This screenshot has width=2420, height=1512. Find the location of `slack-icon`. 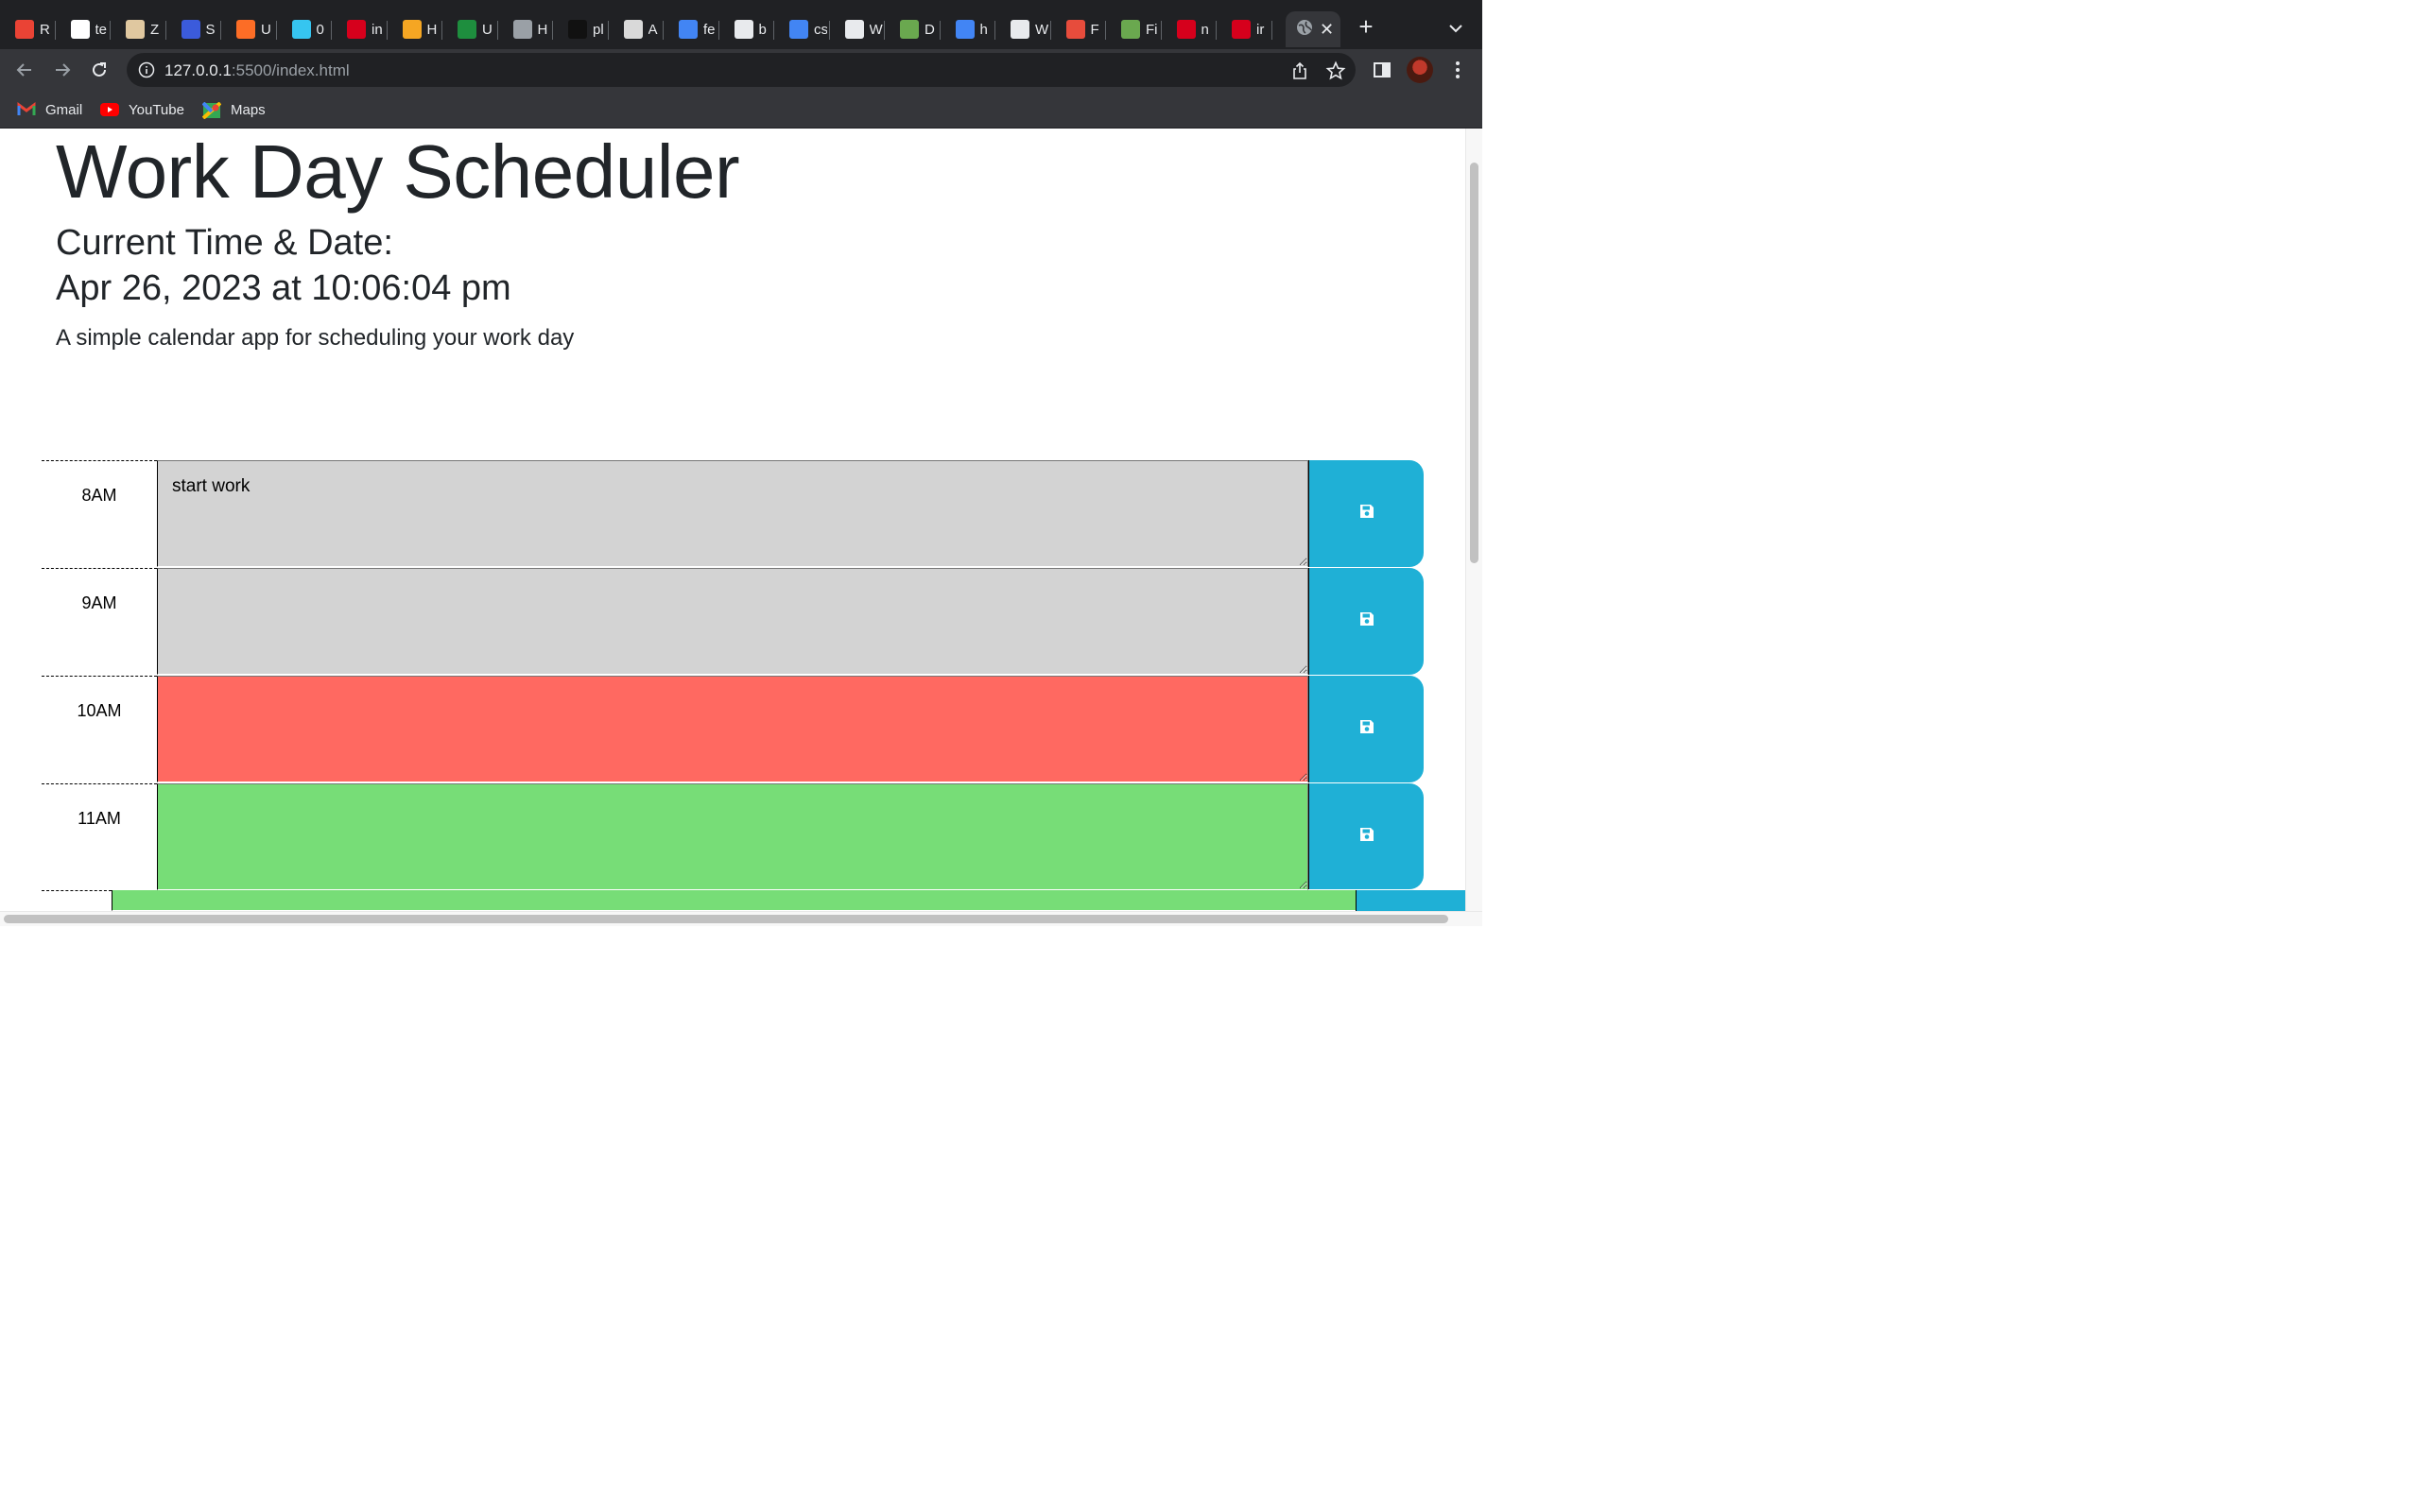

slack-icon is located at coordinates (301, 29).